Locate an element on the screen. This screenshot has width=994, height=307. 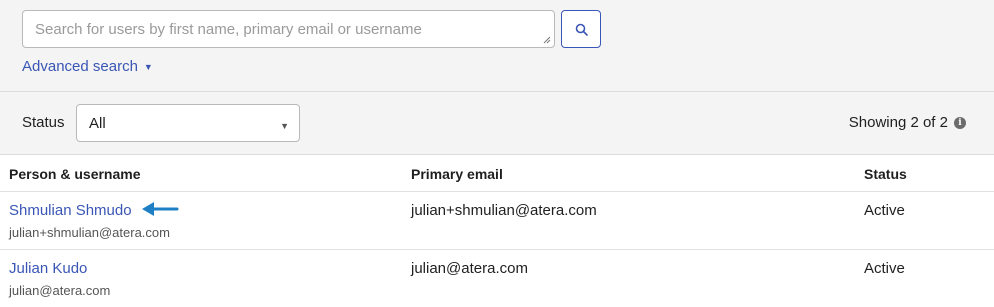
column-header-person: Person & username is located at coordinates (75, 174).